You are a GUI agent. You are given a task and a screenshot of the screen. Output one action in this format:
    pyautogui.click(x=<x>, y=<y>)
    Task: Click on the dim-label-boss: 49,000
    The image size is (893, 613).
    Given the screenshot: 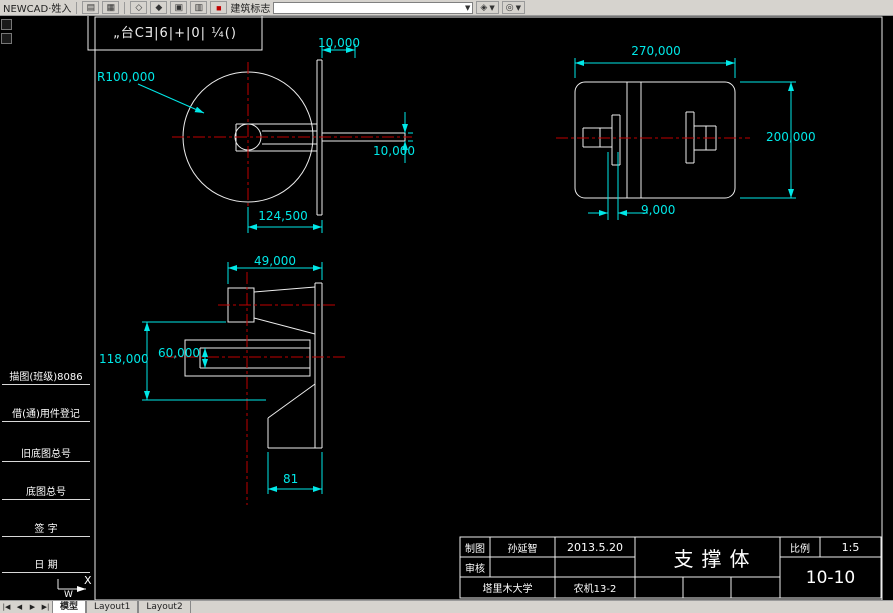 What is the action you would take?
    pyautogui.click(x=275, y=261)
    